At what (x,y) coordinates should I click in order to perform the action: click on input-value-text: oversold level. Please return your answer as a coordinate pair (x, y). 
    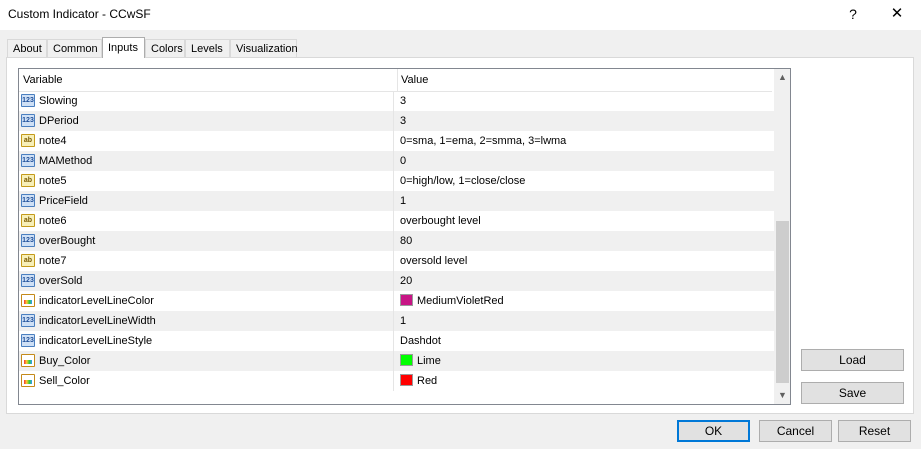
    Looking at the image, I should click on (434, 261).